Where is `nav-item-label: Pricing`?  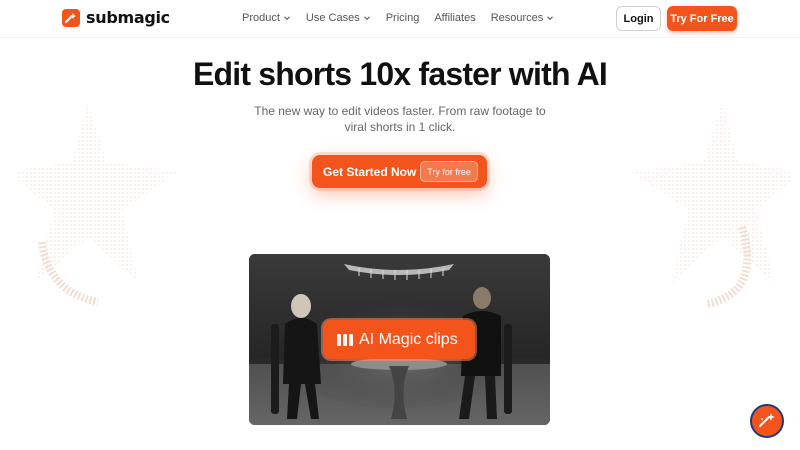
nav-item-label: Pricing is located at coordinates (402, 18).